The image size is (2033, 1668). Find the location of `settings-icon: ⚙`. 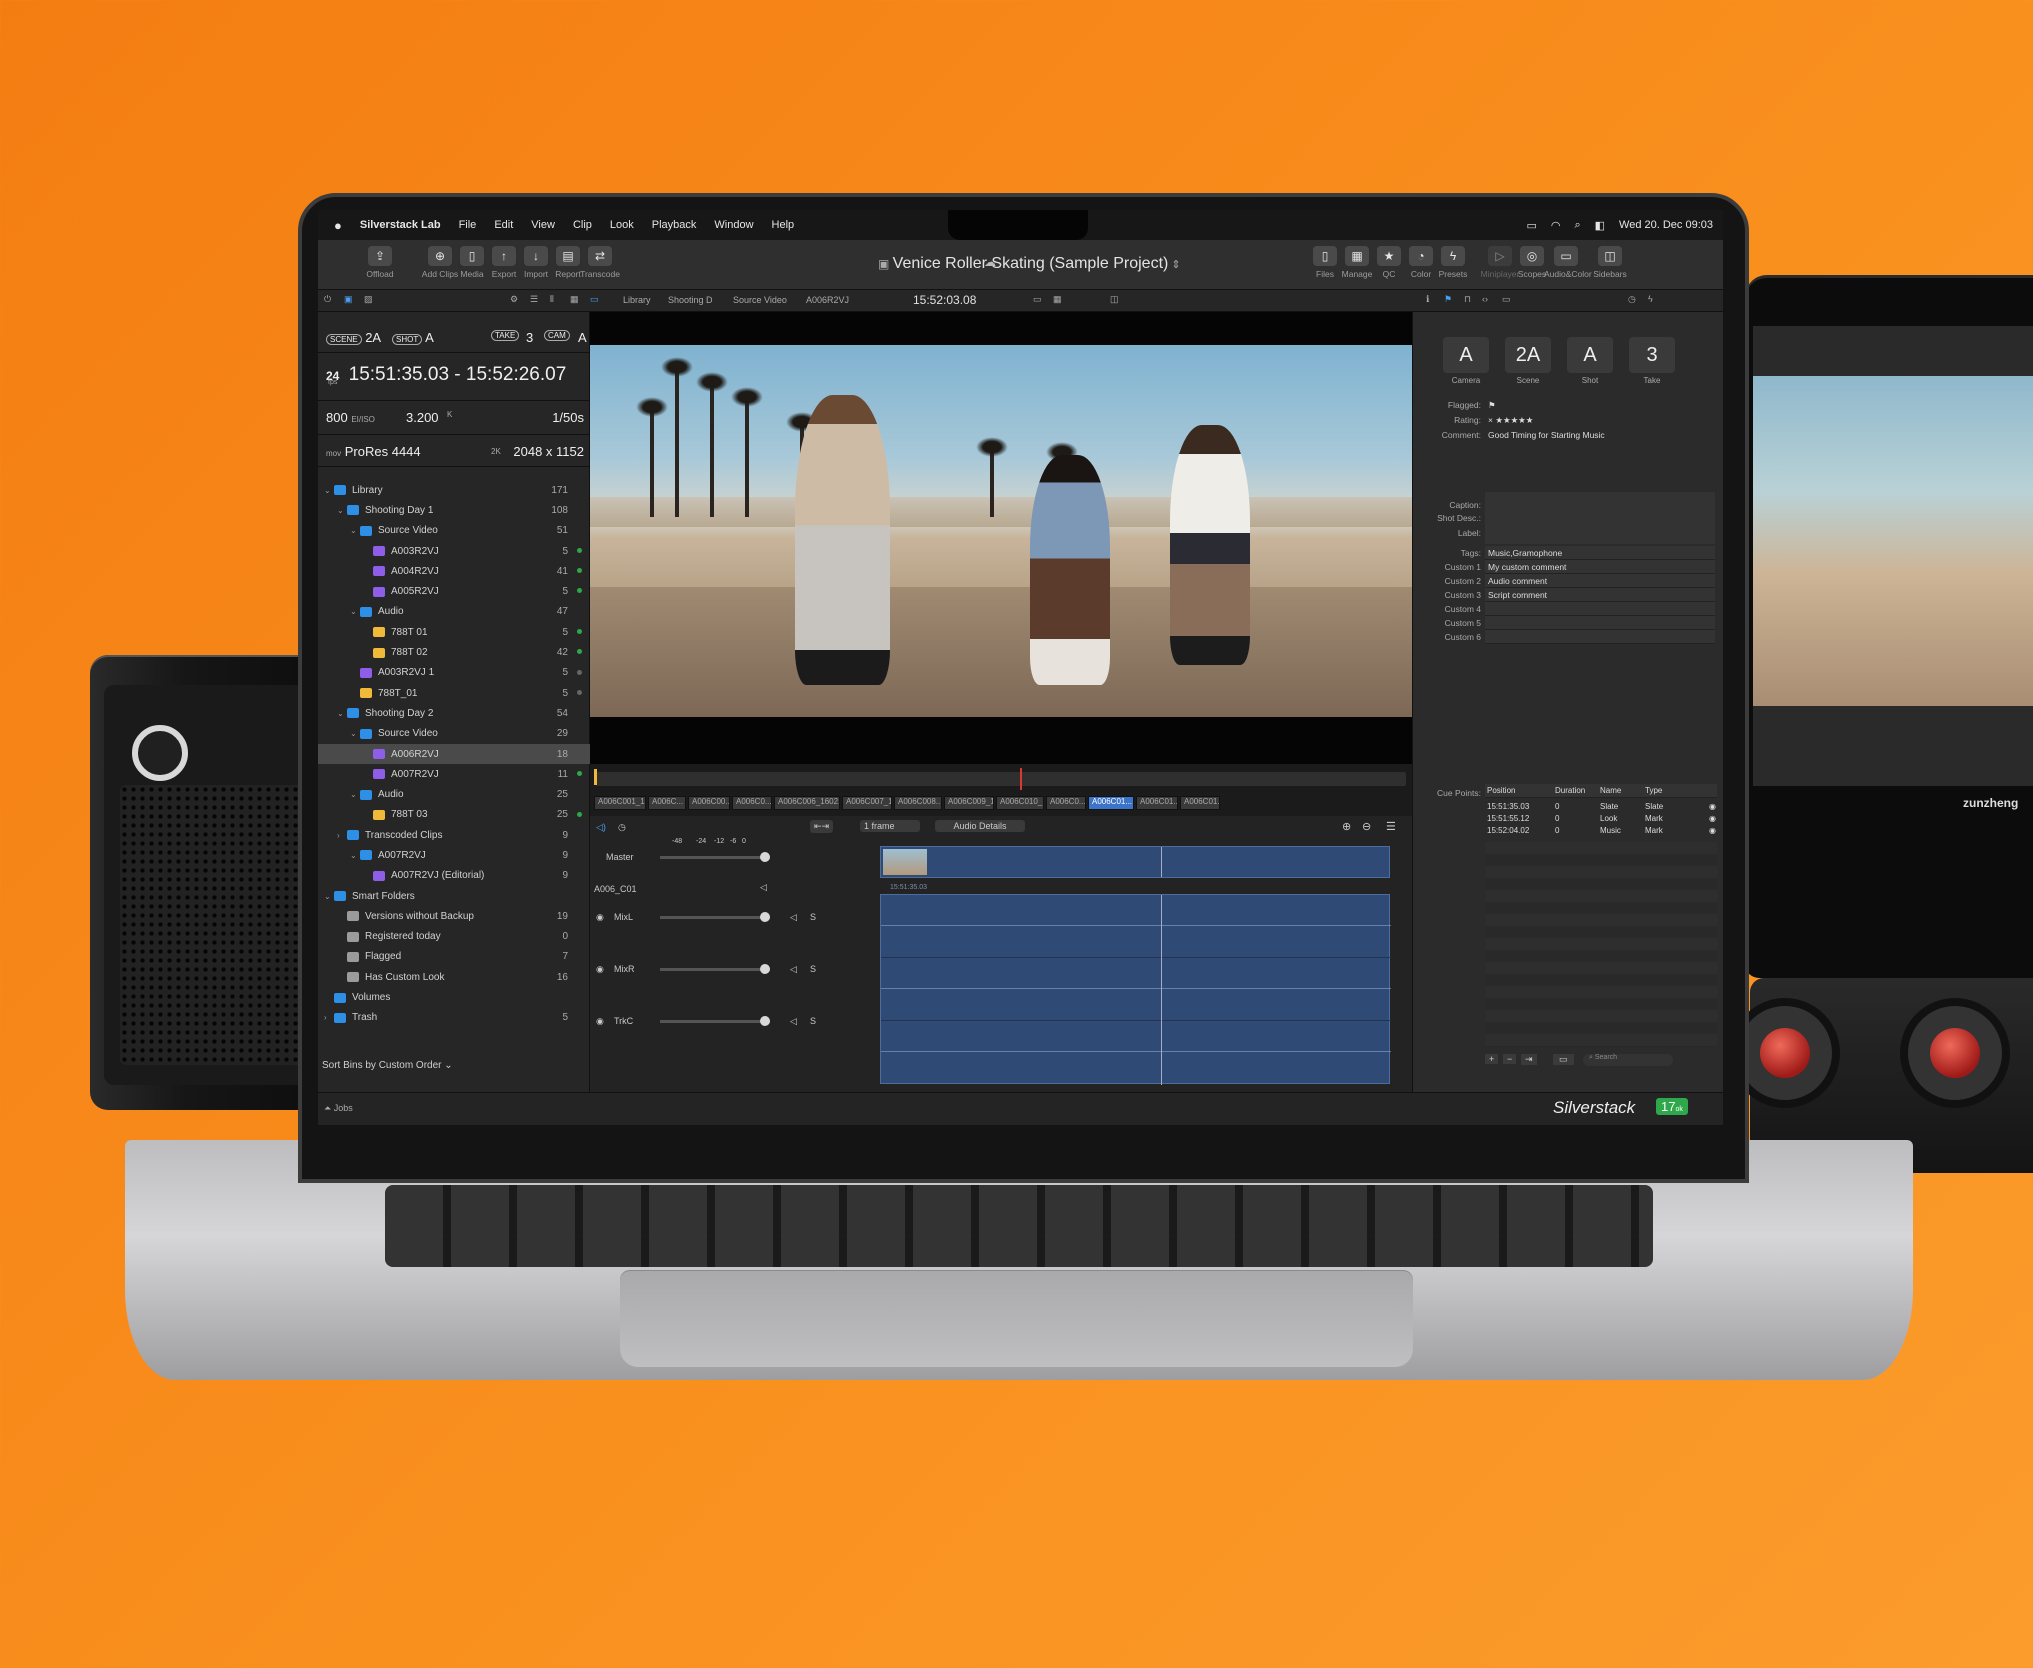

settings-icon: ⚙ is located at coordinates (514, 299).